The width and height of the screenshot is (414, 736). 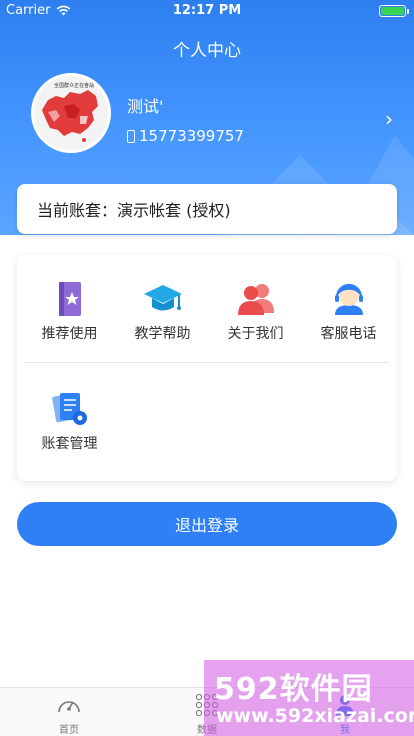 I want to click on menu-item-label: 推荐使用, so click(x=69, y=334).